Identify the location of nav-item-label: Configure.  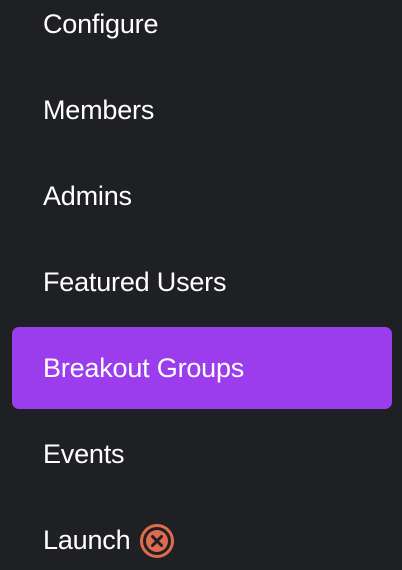
(101, 23).